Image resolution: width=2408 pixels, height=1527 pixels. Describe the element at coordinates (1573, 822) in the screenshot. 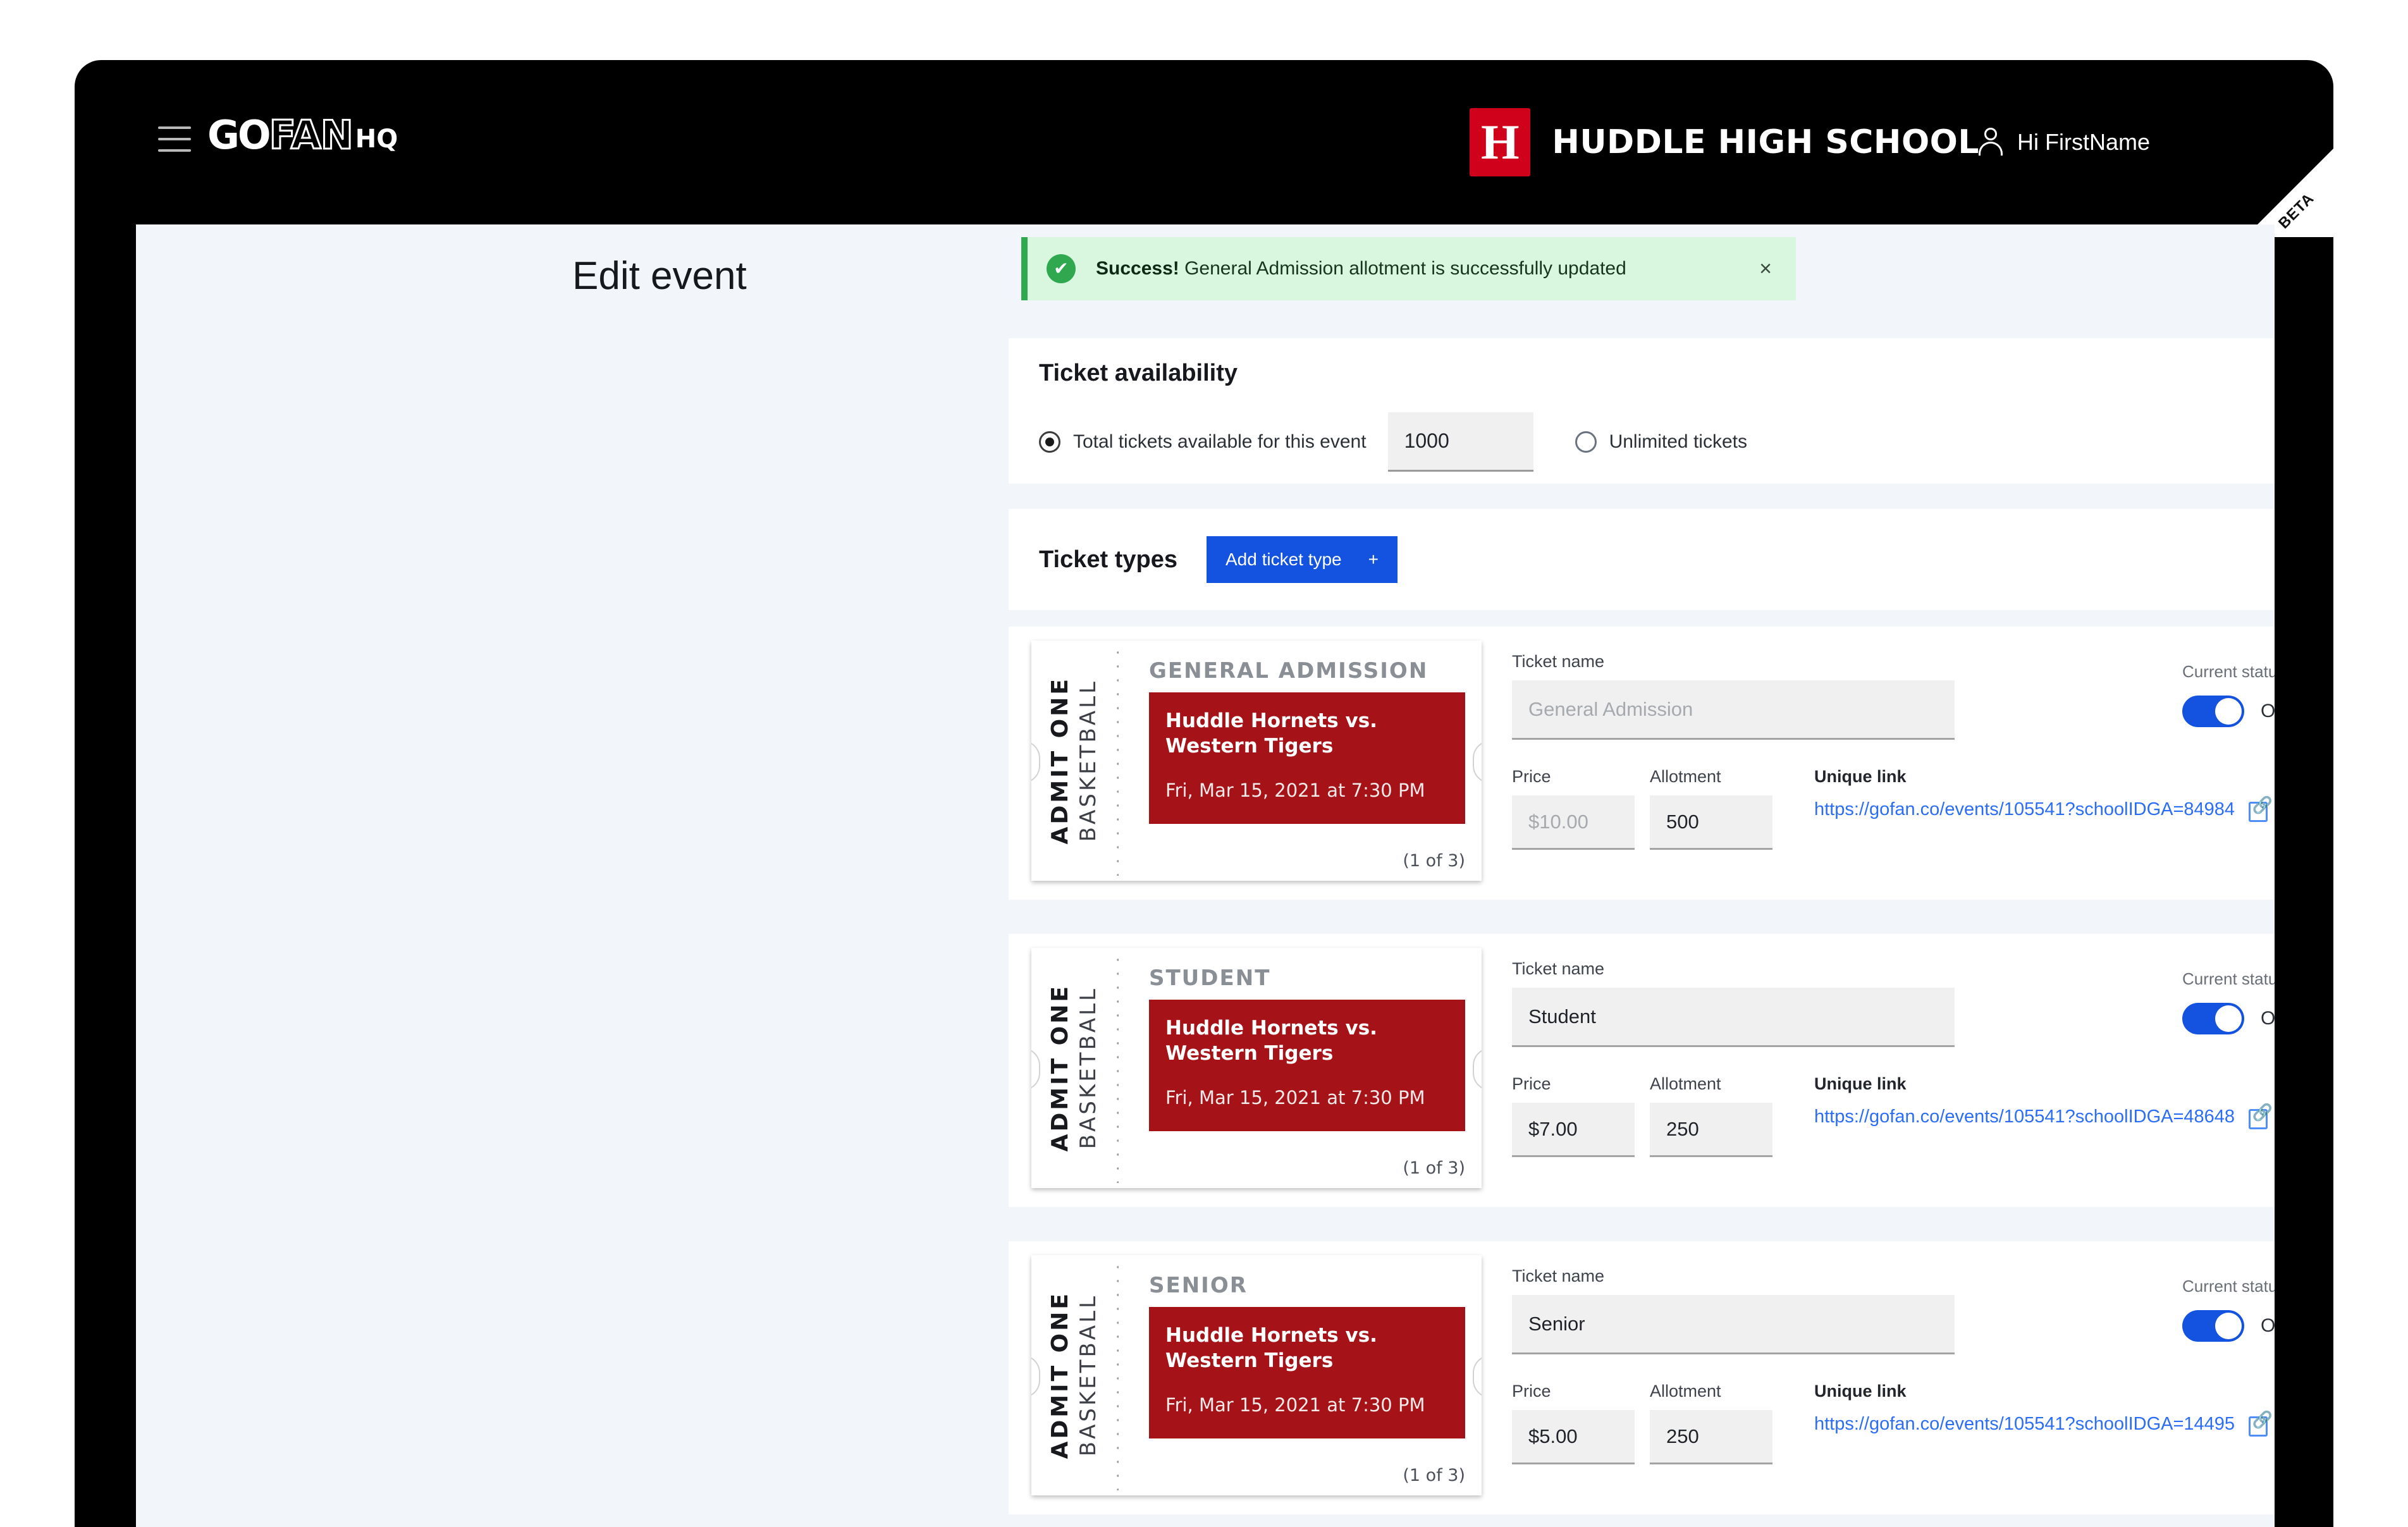

I see `price-input: $10.00` at that location.